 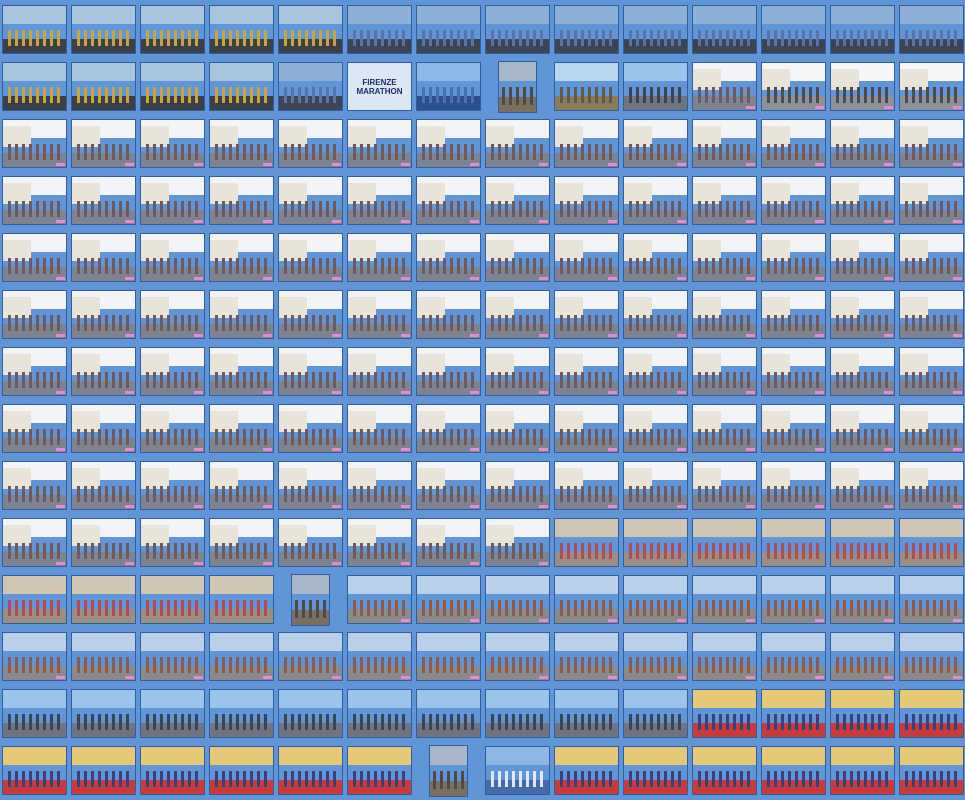 What do you see at coordinates (793, 86) in the screenshot?
I see `photo-thumbnail-road` at bounding box center [793, 86].